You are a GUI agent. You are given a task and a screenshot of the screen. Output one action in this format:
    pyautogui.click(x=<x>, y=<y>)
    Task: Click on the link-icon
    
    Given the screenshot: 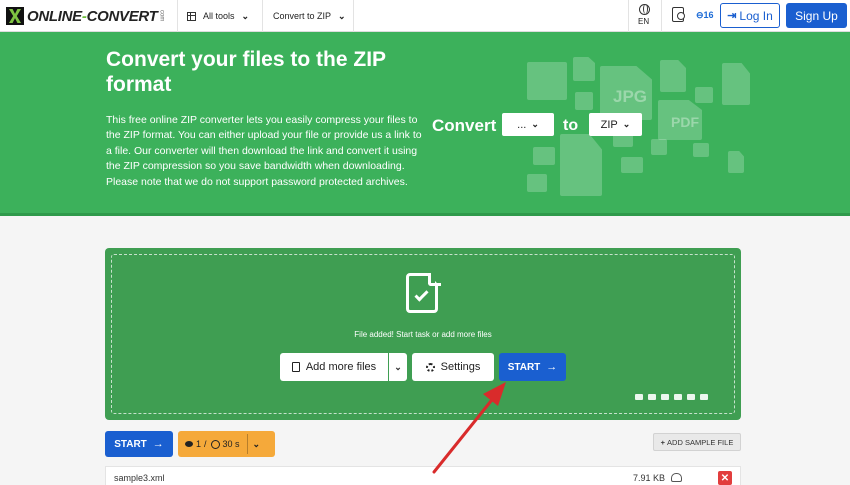 What is the action you would take?
    pyautogui.click(x=652, y=397)
    